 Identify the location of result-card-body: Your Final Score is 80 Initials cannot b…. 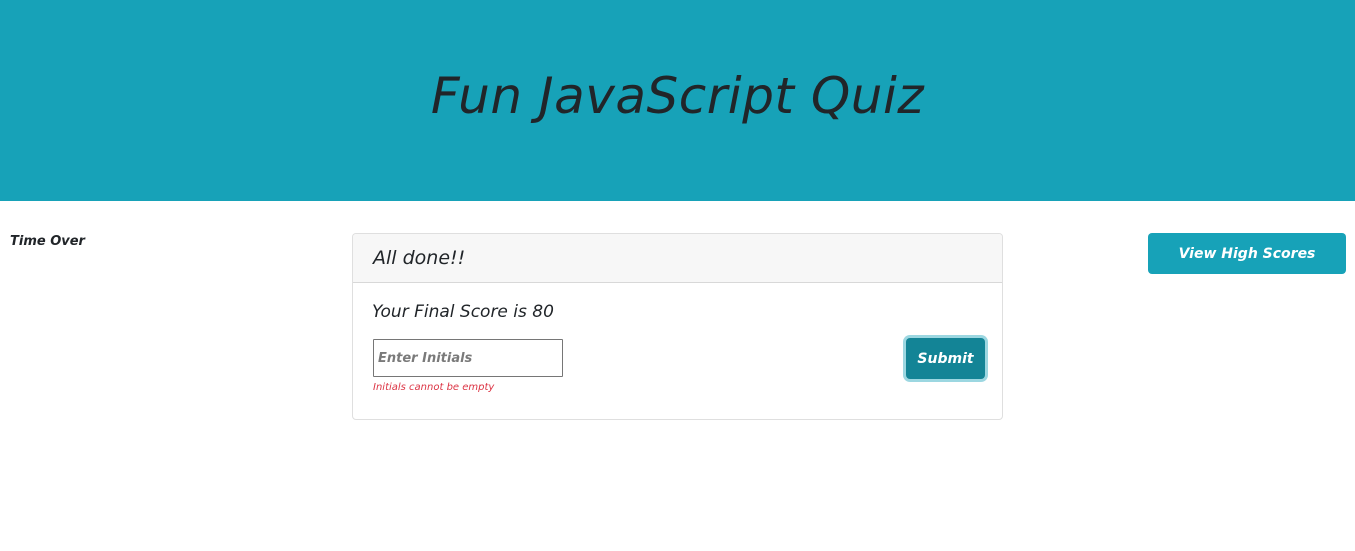
(677, 351).